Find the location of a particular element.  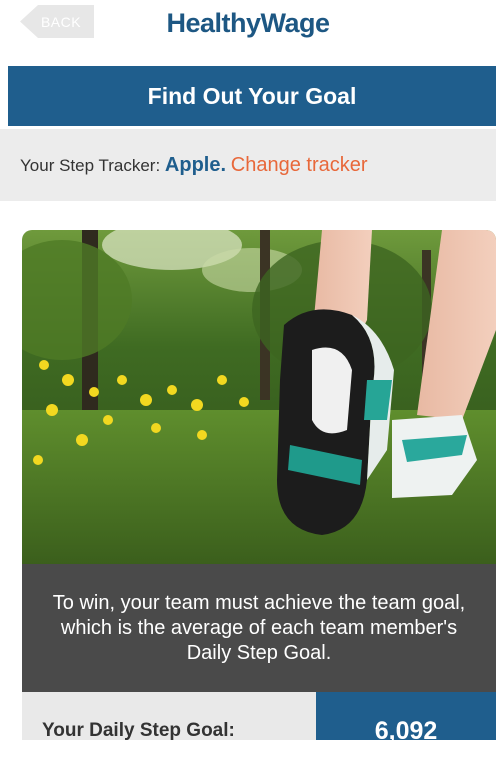

tracker-line: Your Step Tracker: Apple. Change tracker is located at coordinates (194, 165).